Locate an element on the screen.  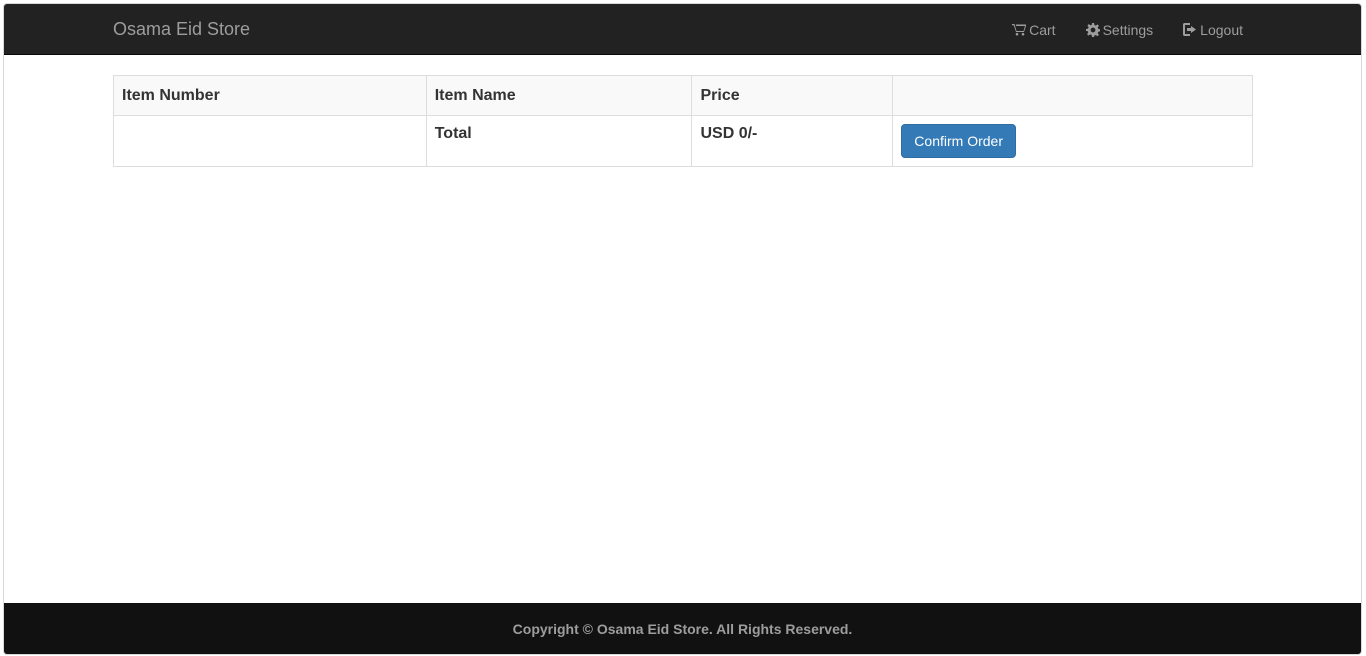
nav-item-logout: Logout is located at coordinates (1213, 30).